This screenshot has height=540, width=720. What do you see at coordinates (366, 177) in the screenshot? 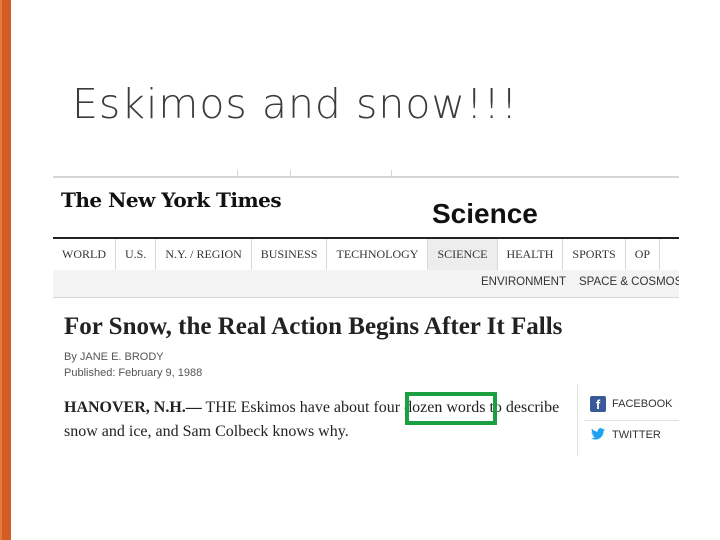
I see `browser-top-rule` at bounding box center [366, 177].